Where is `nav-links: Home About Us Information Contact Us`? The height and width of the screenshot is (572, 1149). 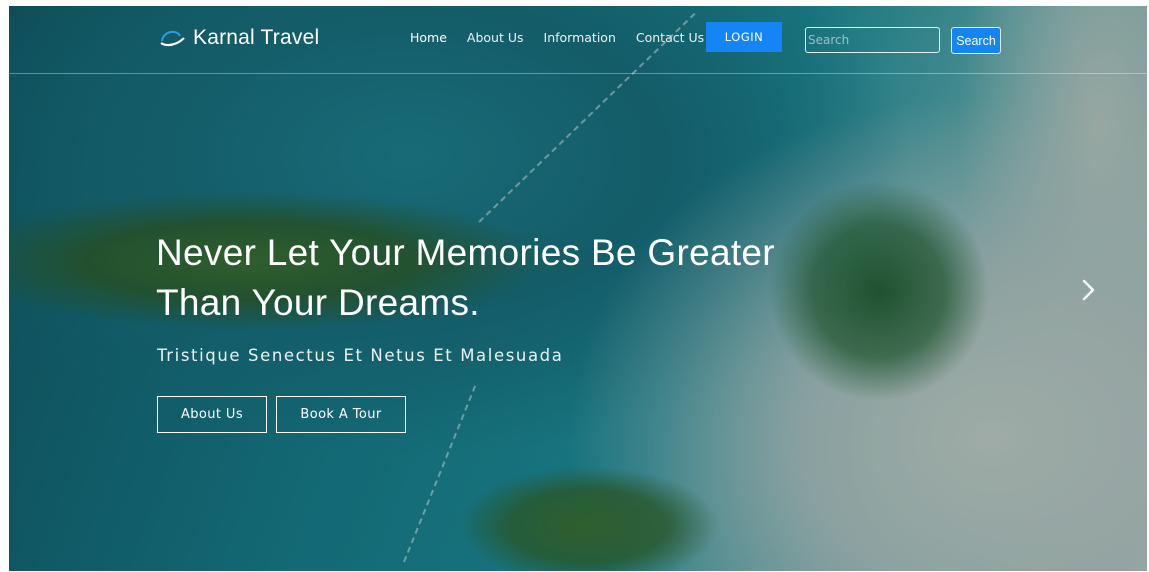
nav-links: Home About Us Information Contact Us is located at coordinates (567, 37).